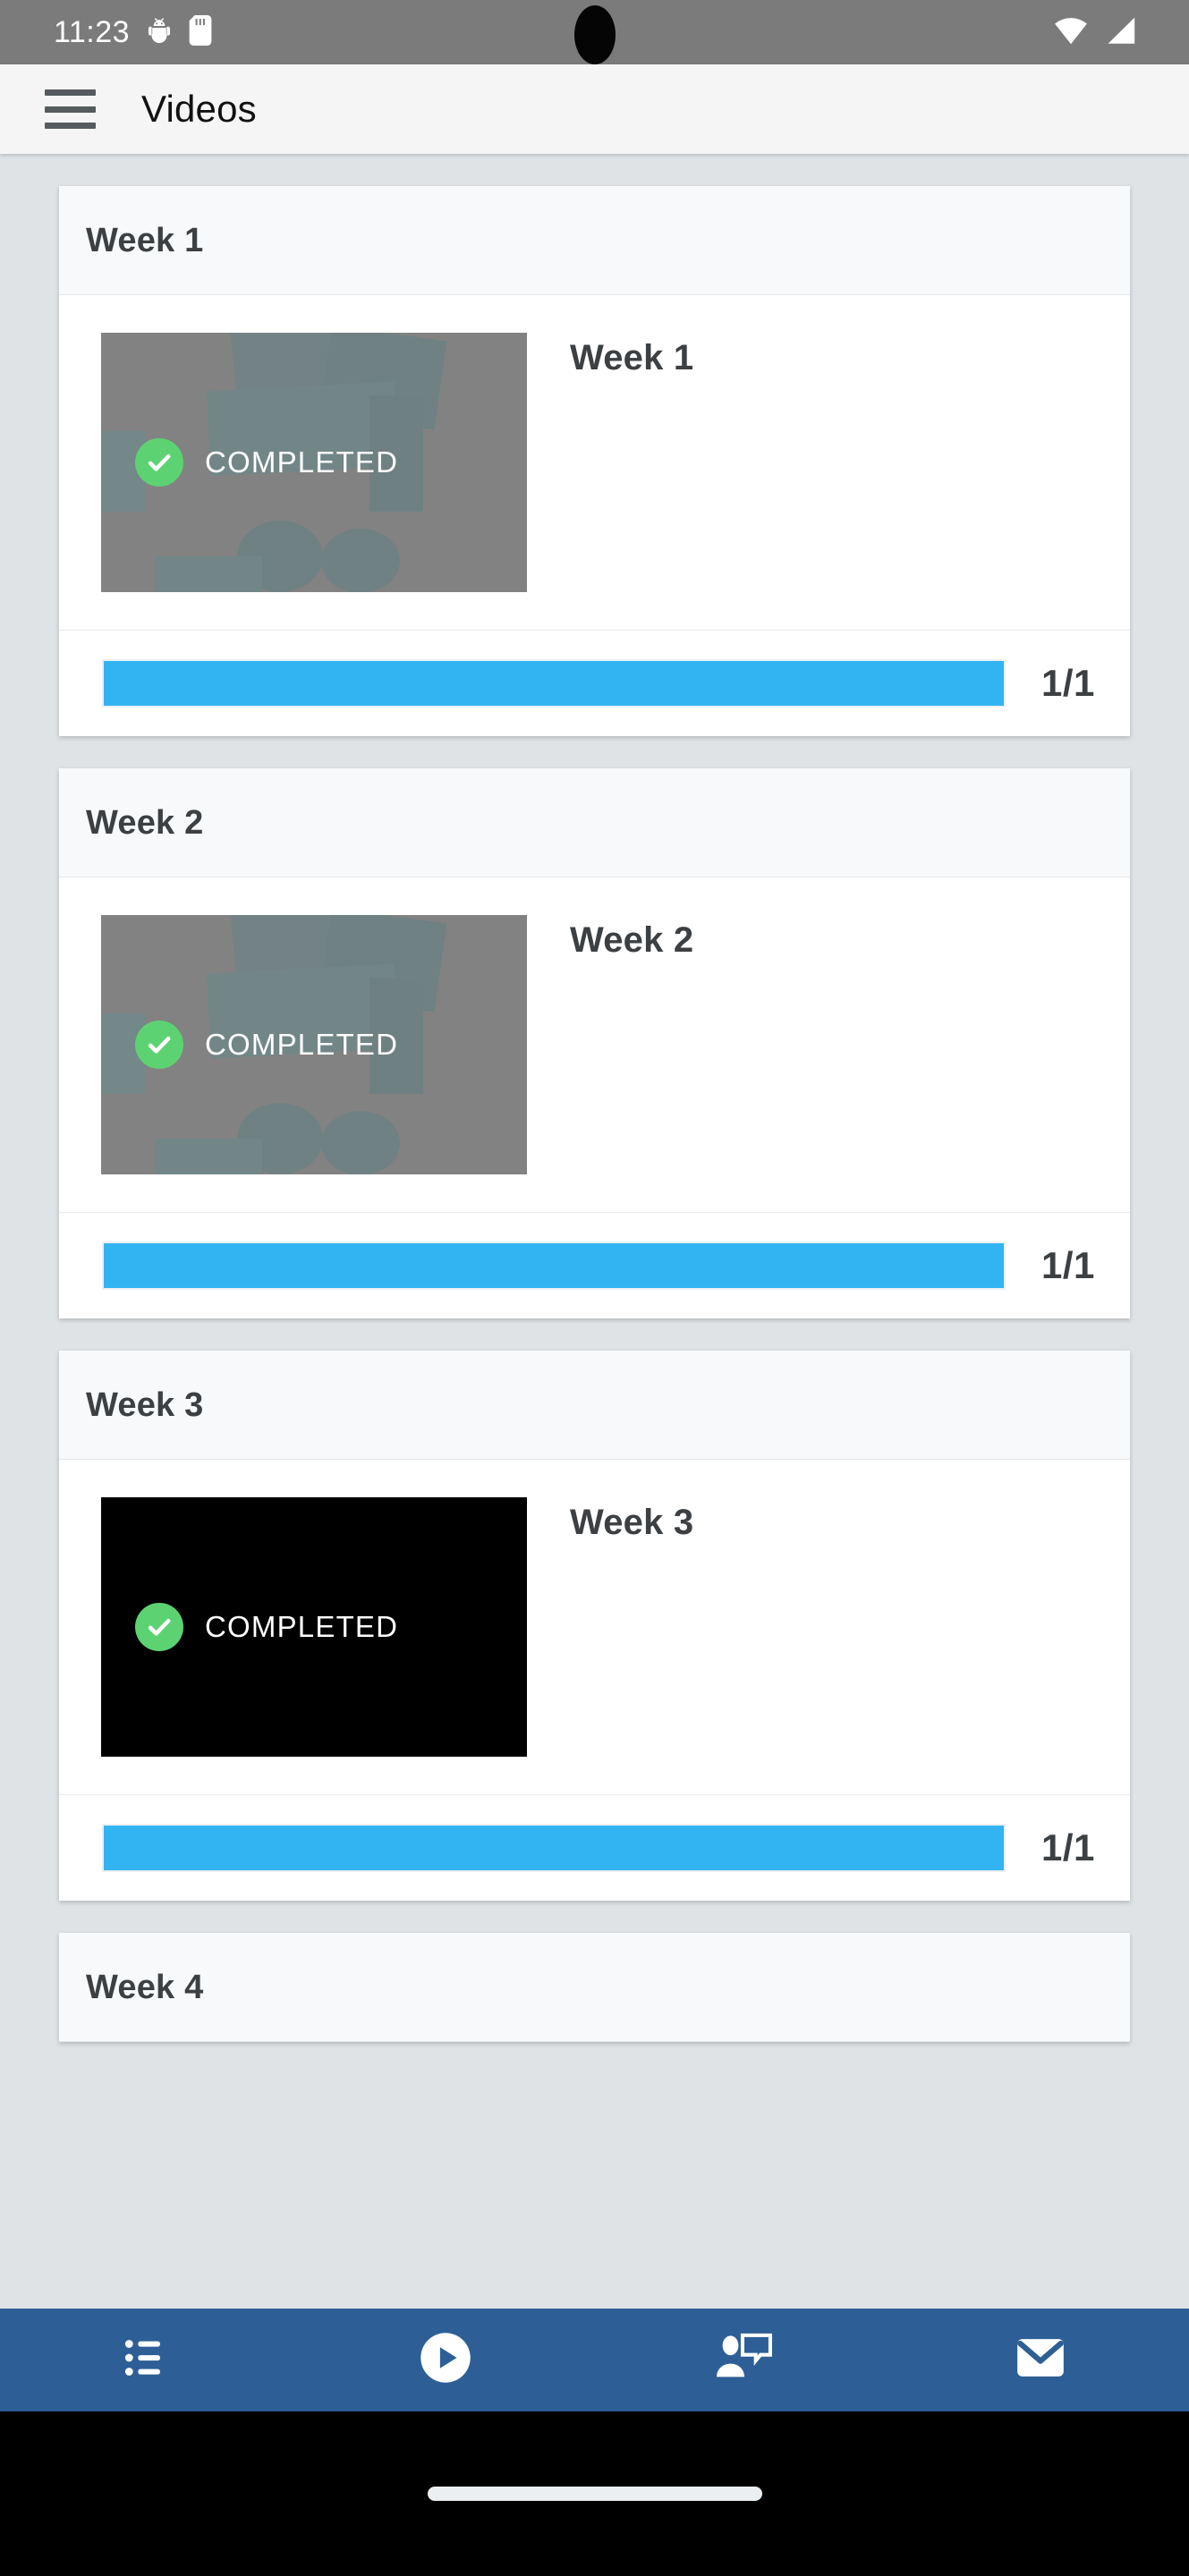 Image resolution: width=1189 pixels, height=2576 pixels. What do you see at coordinates (1121, 32) in the screenshot?
I see `cellular-signal-icon` at bounding box center [1121, 32].